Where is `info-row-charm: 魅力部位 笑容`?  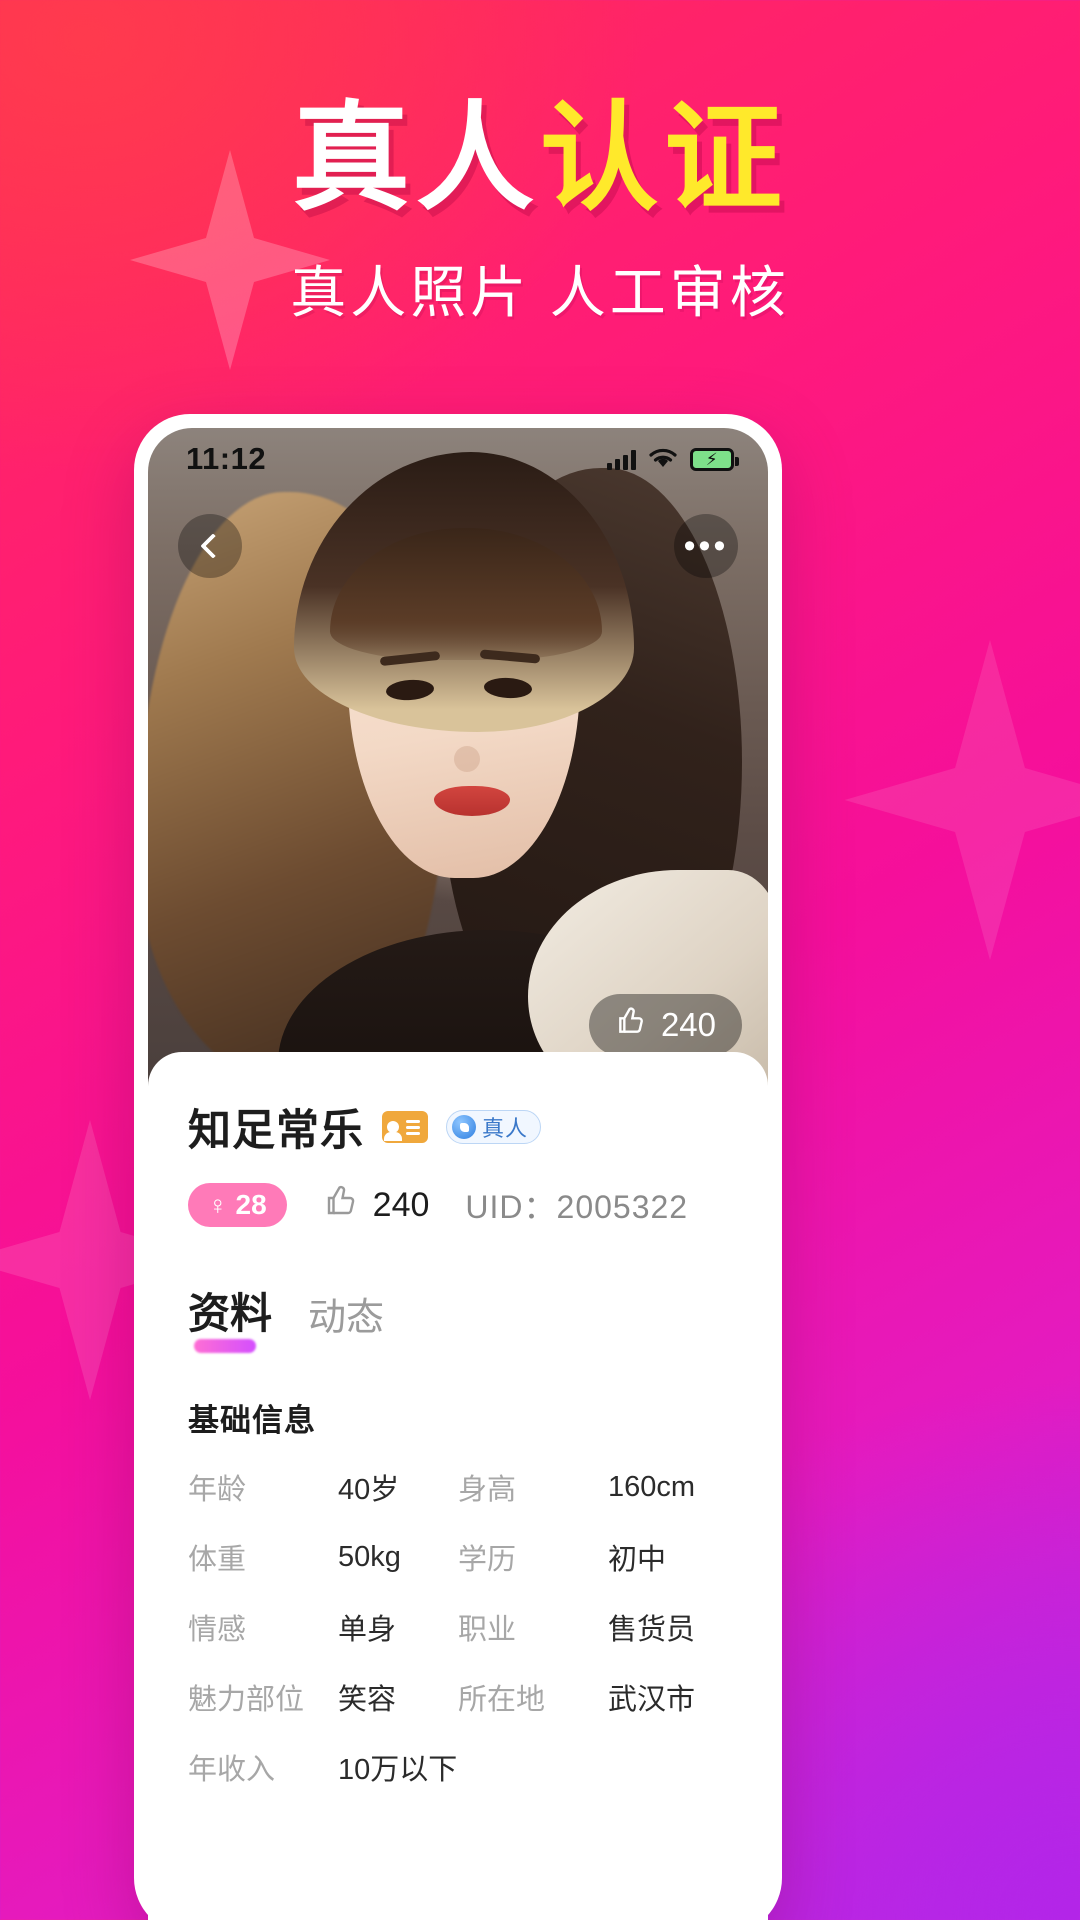
info-row-charm: 魅力部位 笑容 is located at coordinates (323, 1697).